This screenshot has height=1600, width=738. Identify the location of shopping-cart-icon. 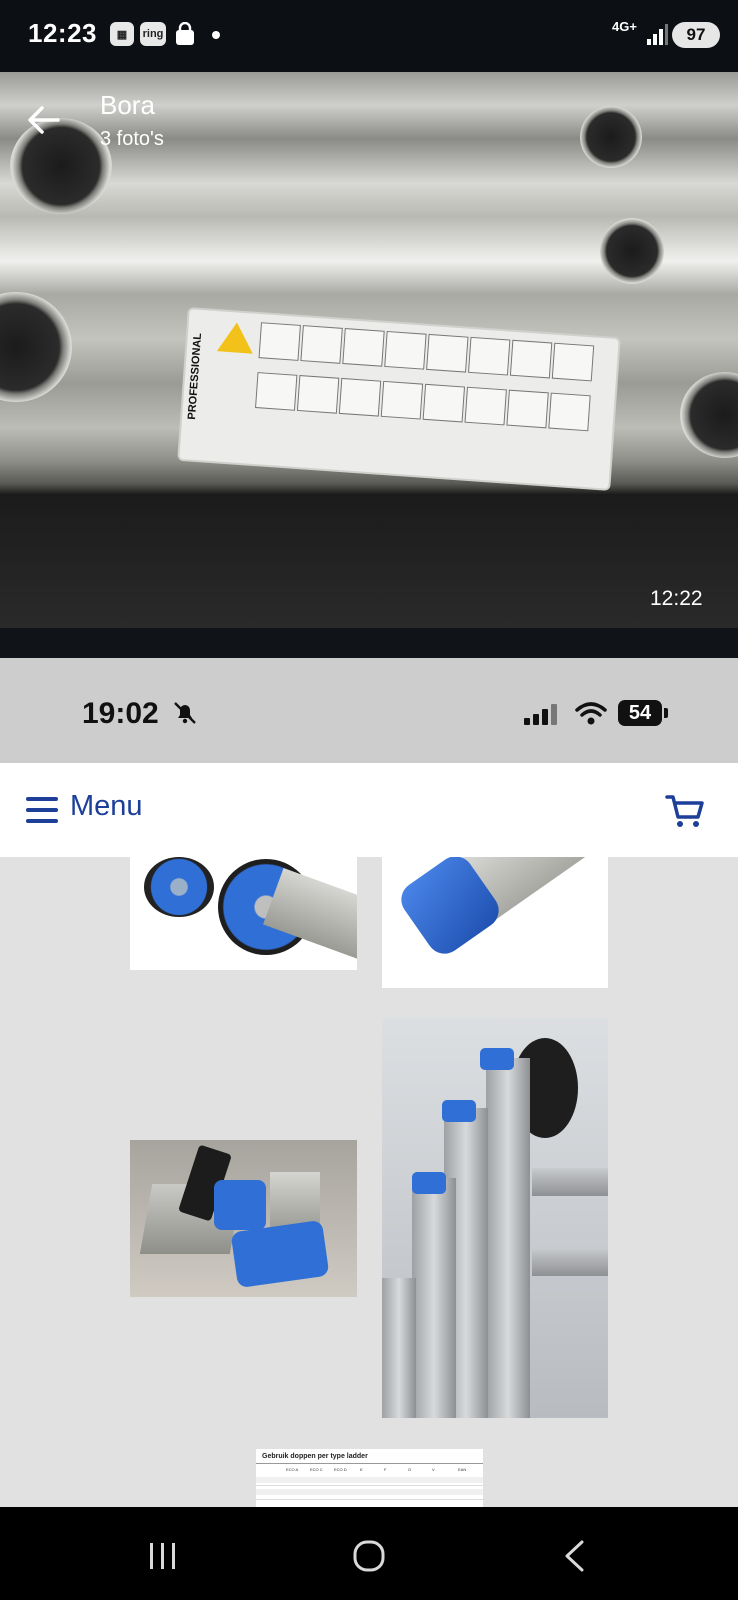
(685, 811).